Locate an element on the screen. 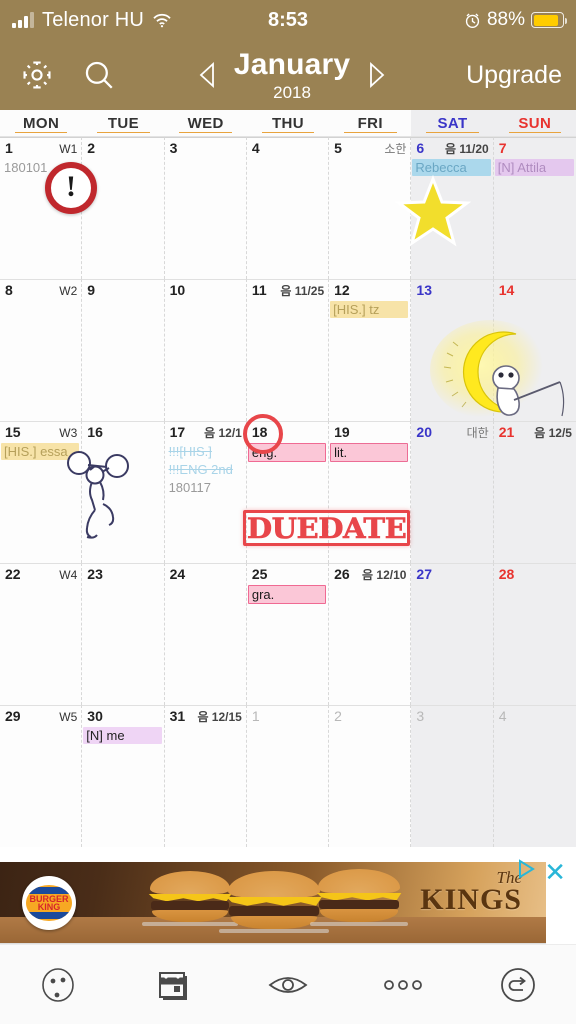 This screenshot has height=1024, width=576. eye-icon is located at coordinates (288, 985).